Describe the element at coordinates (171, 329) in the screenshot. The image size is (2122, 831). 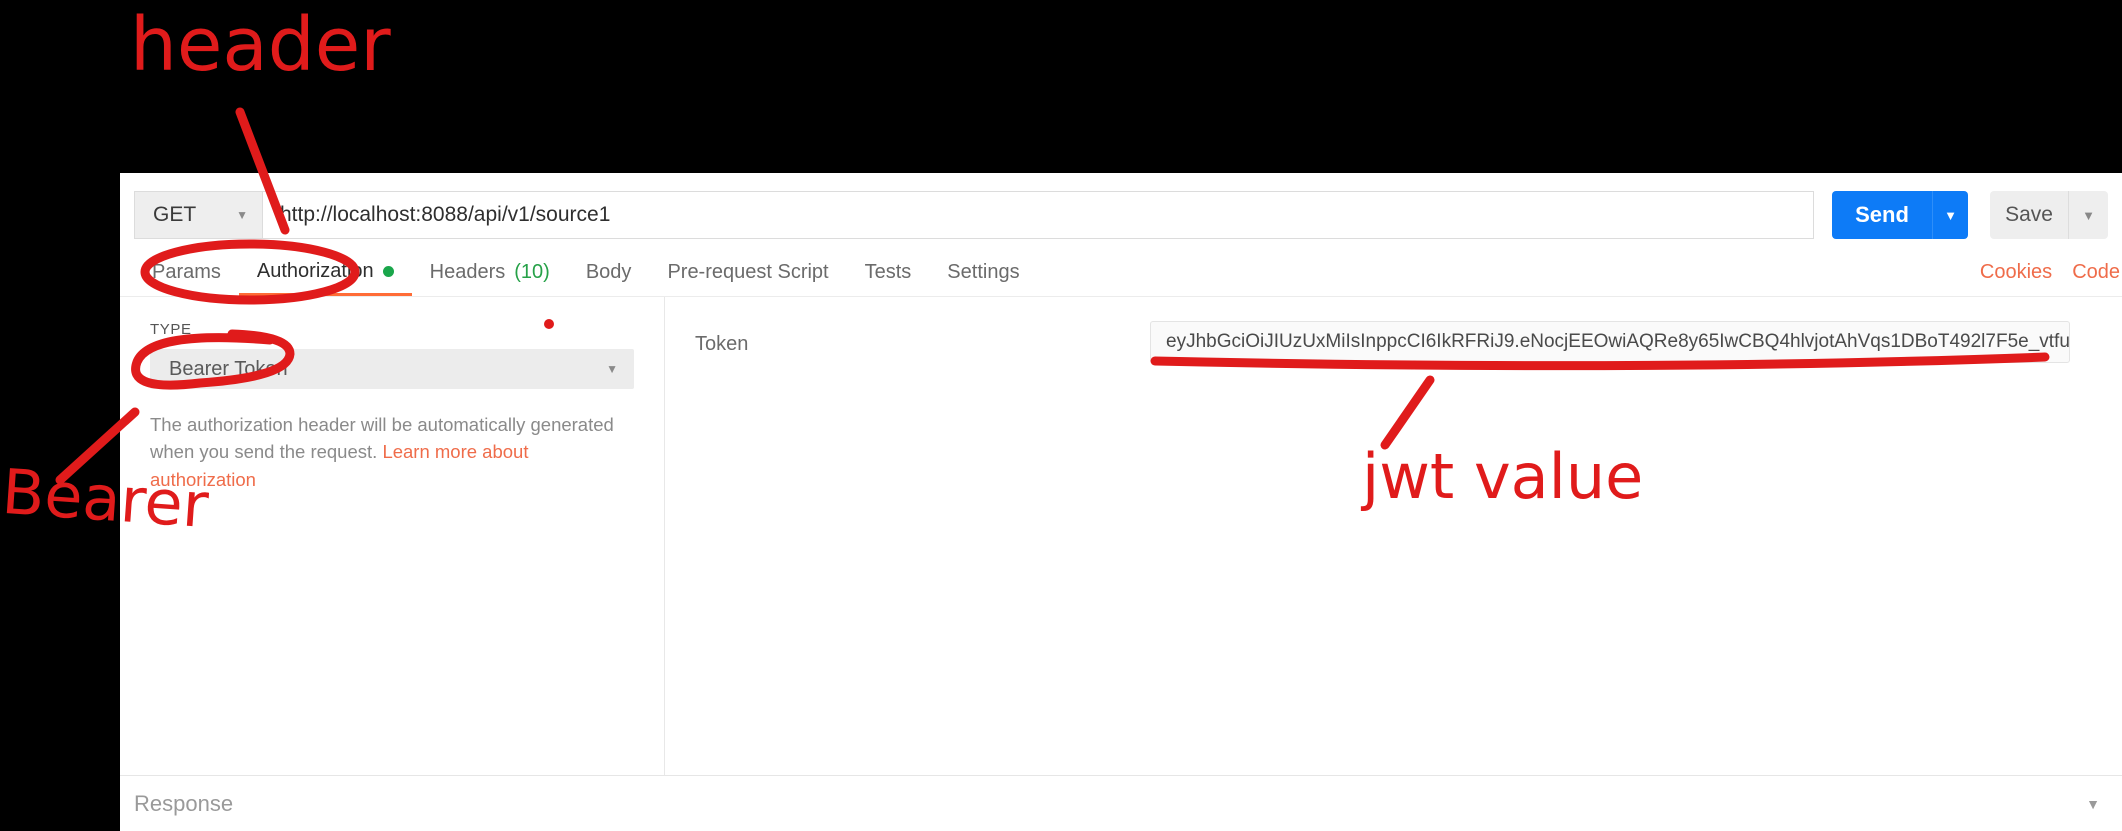
I see `auth-type-label: TYPE` at that location.